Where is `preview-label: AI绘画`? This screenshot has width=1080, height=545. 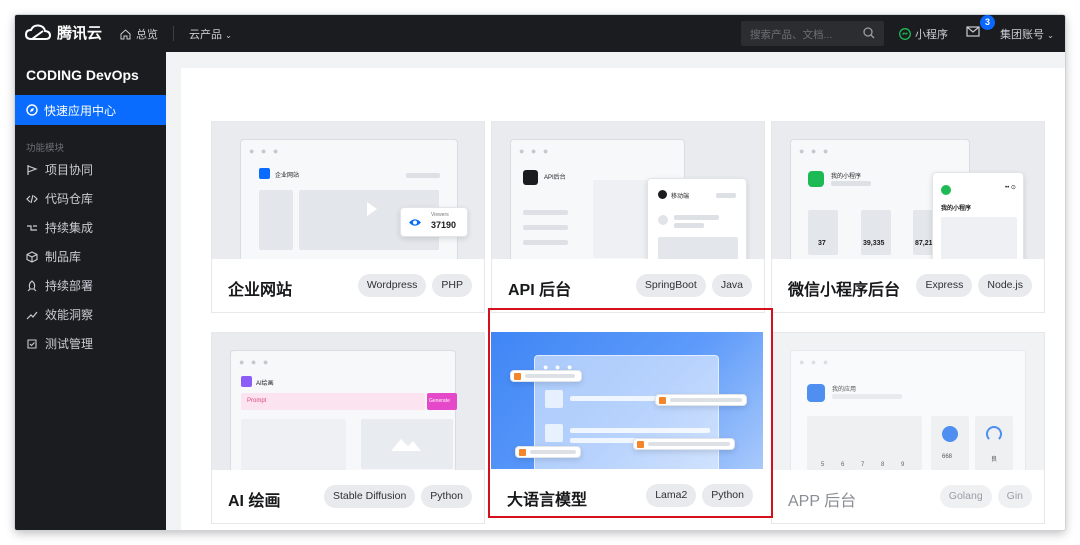 preview-label: AI绘画 is located at coordinates (265, 384).